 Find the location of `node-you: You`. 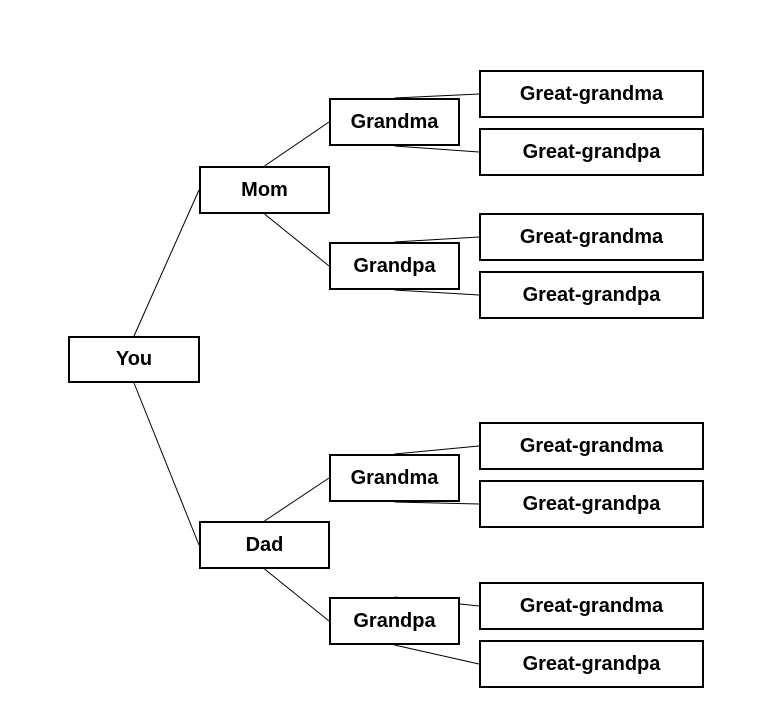

node-you: You is located at coordinates (134, 359).